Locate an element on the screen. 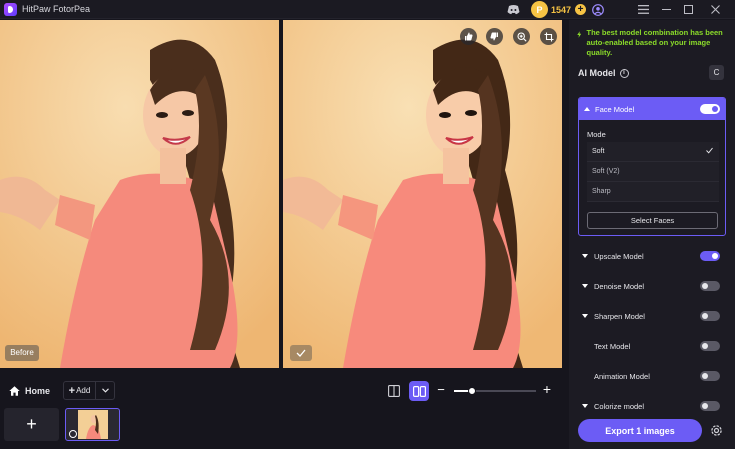 The image size is (735, 449). ai-model-title: AI Model is located at coordinates (597, 73).